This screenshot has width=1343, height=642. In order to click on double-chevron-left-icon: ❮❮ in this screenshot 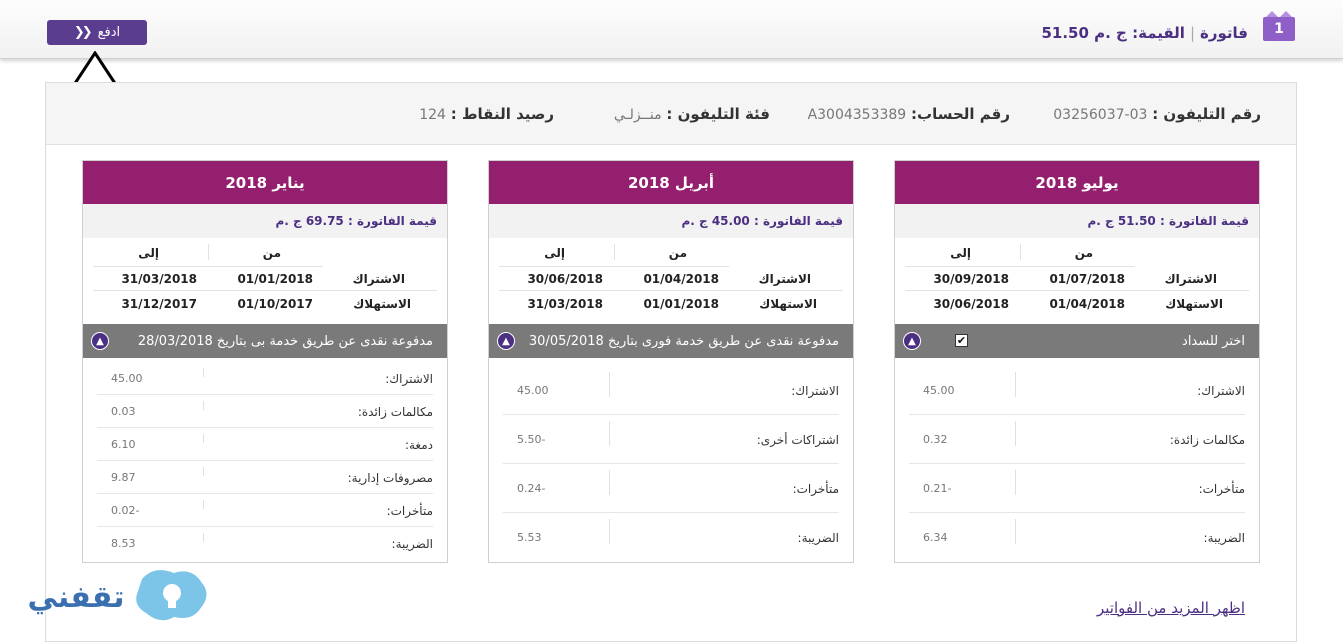, I will do `click(83, 32)`.